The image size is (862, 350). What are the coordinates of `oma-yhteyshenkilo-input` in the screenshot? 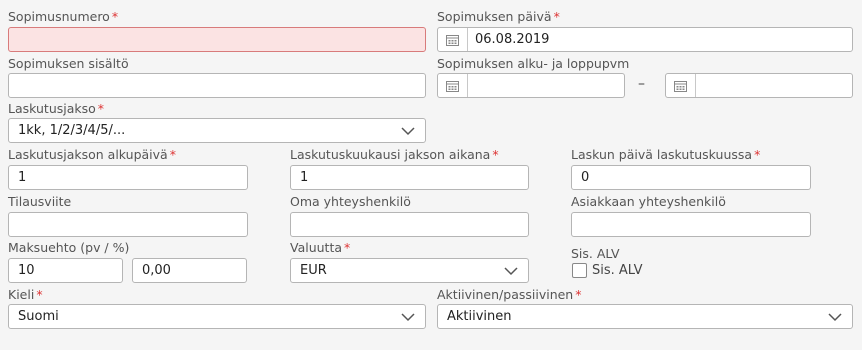 It's located at (409, 224).